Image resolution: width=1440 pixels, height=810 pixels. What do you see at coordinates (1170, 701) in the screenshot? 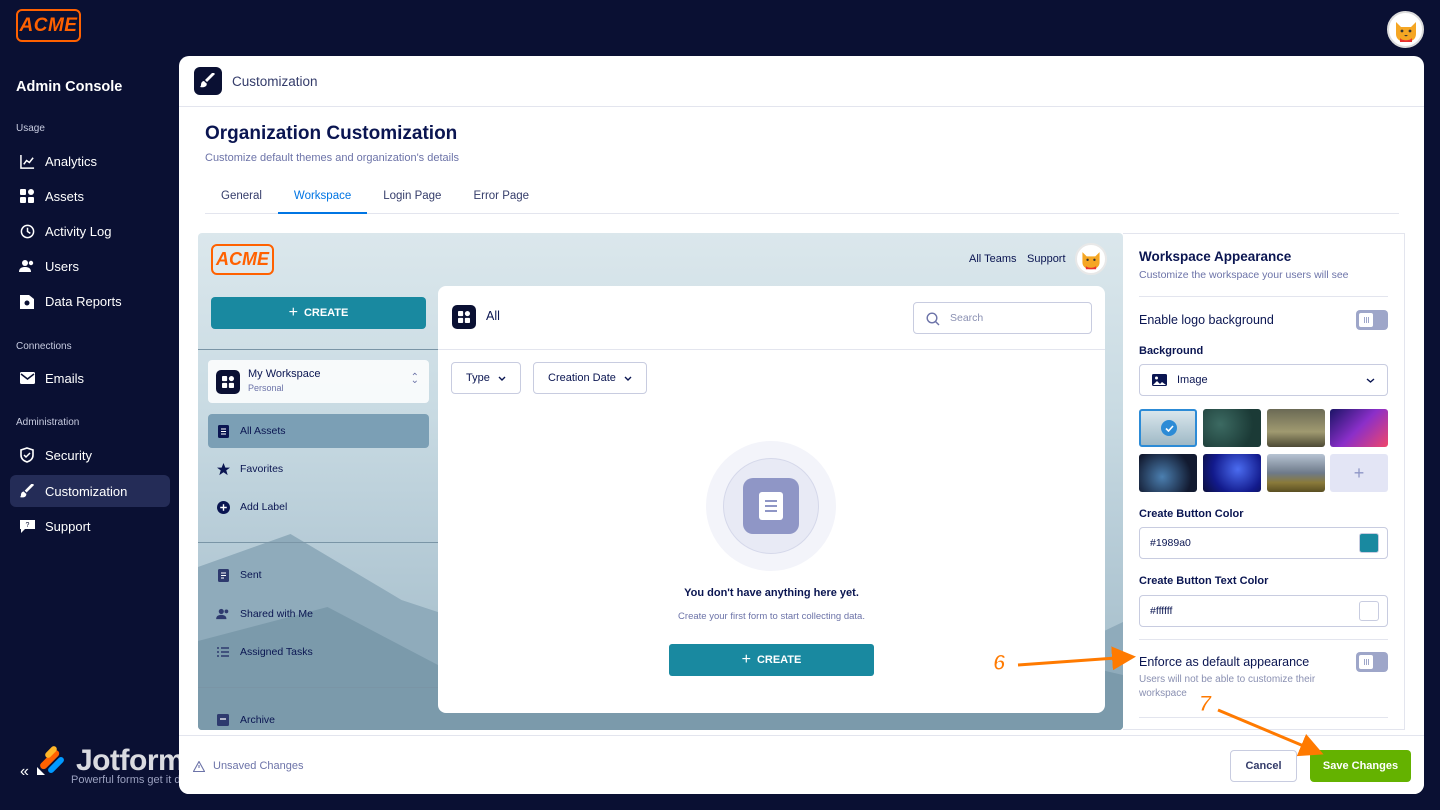
I see `annotation-arrows` at bounding box center [1170, 701].